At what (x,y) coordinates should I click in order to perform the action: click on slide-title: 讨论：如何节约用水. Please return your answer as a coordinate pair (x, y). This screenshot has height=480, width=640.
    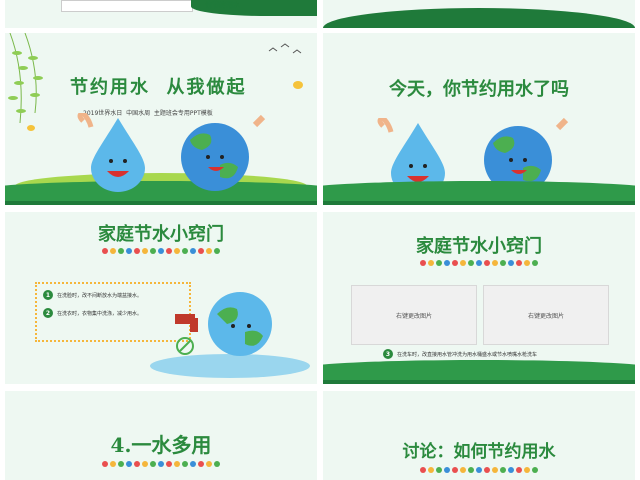
    Looking at the image, I should click on (479, 452).